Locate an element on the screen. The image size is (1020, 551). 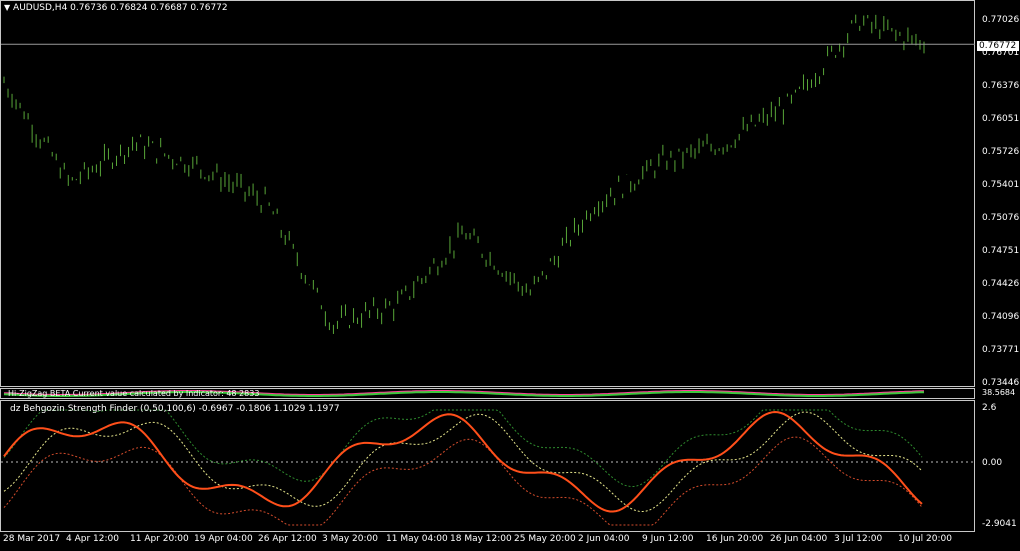
strength-band-upper is located at coordinates (463, 448).